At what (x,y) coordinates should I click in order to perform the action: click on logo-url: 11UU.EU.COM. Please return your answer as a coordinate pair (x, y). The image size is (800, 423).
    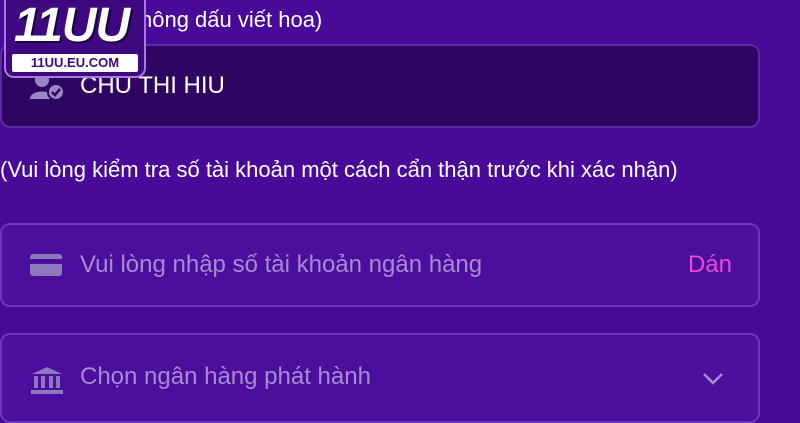
    Looking at the image, I should click on (75, 63).